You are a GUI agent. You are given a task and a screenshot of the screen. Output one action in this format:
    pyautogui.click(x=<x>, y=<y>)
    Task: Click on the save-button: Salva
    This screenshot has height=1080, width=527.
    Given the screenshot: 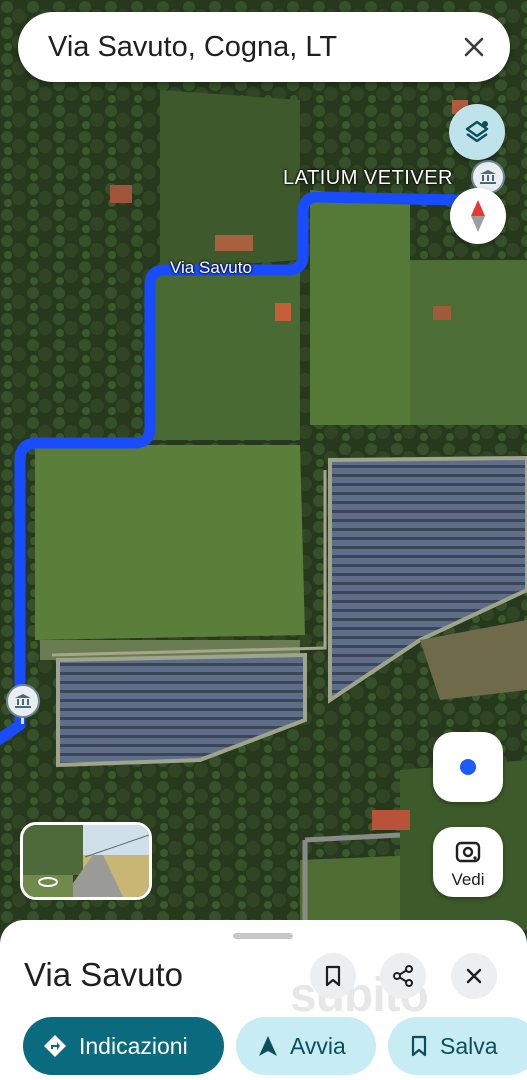 What is the action you would take?
    pyautogui.click(x=457, y=1046)
    